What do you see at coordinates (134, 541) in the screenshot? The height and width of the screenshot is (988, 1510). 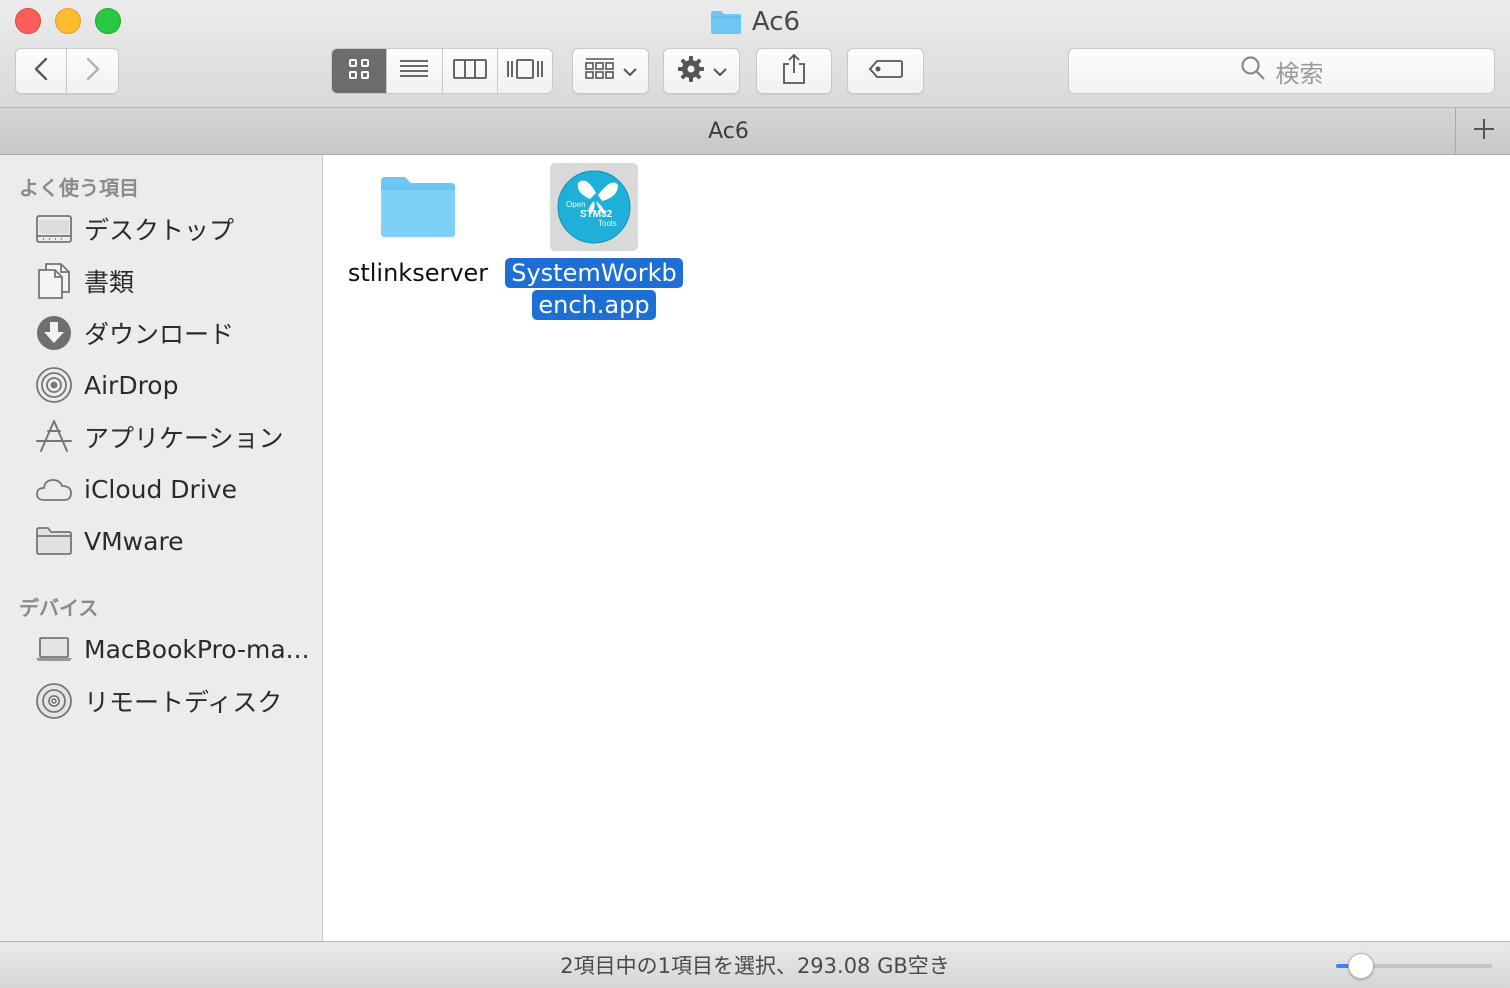 I see `sidebar-item-label: VMware` at bounding box center [134, 541].